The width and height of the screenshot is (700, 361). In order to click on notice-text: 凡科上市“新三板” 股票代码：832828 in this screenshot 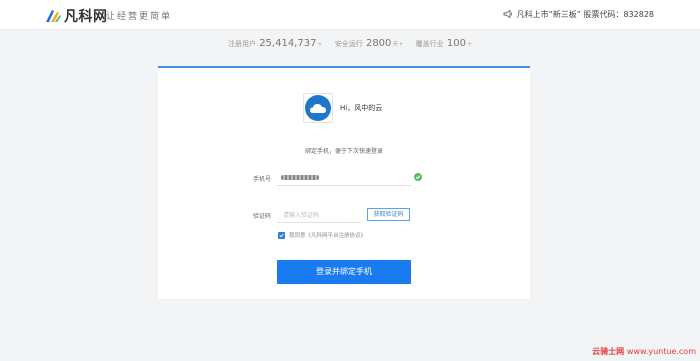, I will do `click(585, 14)`.